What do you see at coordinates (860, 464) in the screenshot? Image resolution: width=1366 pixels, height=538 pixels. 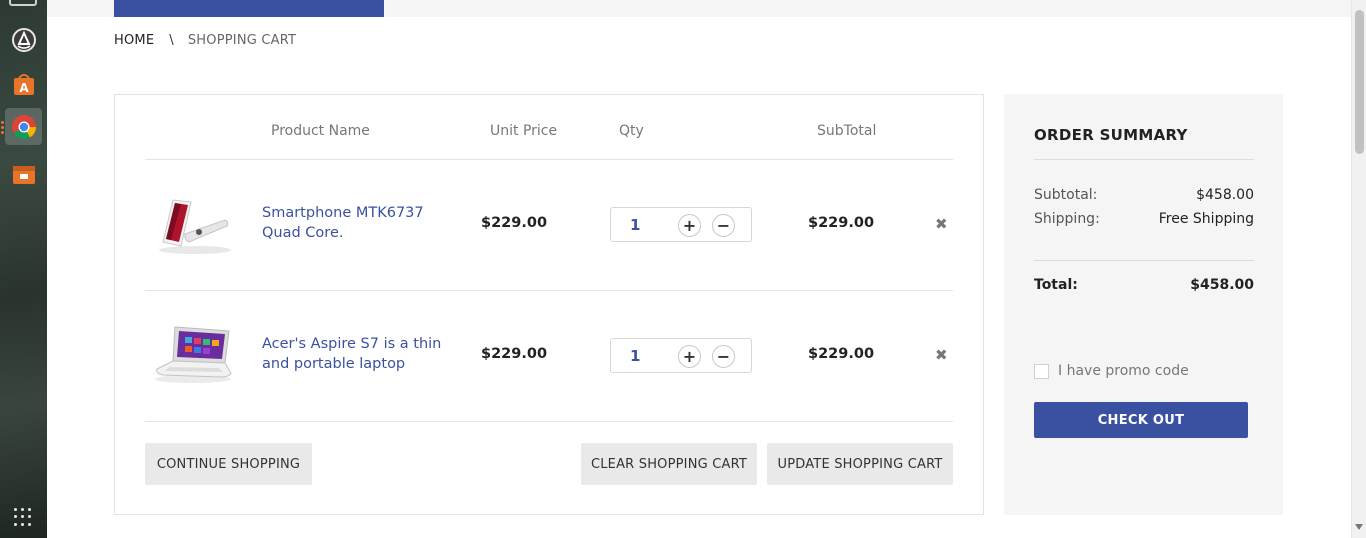 I see `update-cart-button: UPDATE SHOPPING CART` at bounding box center [860, 464].